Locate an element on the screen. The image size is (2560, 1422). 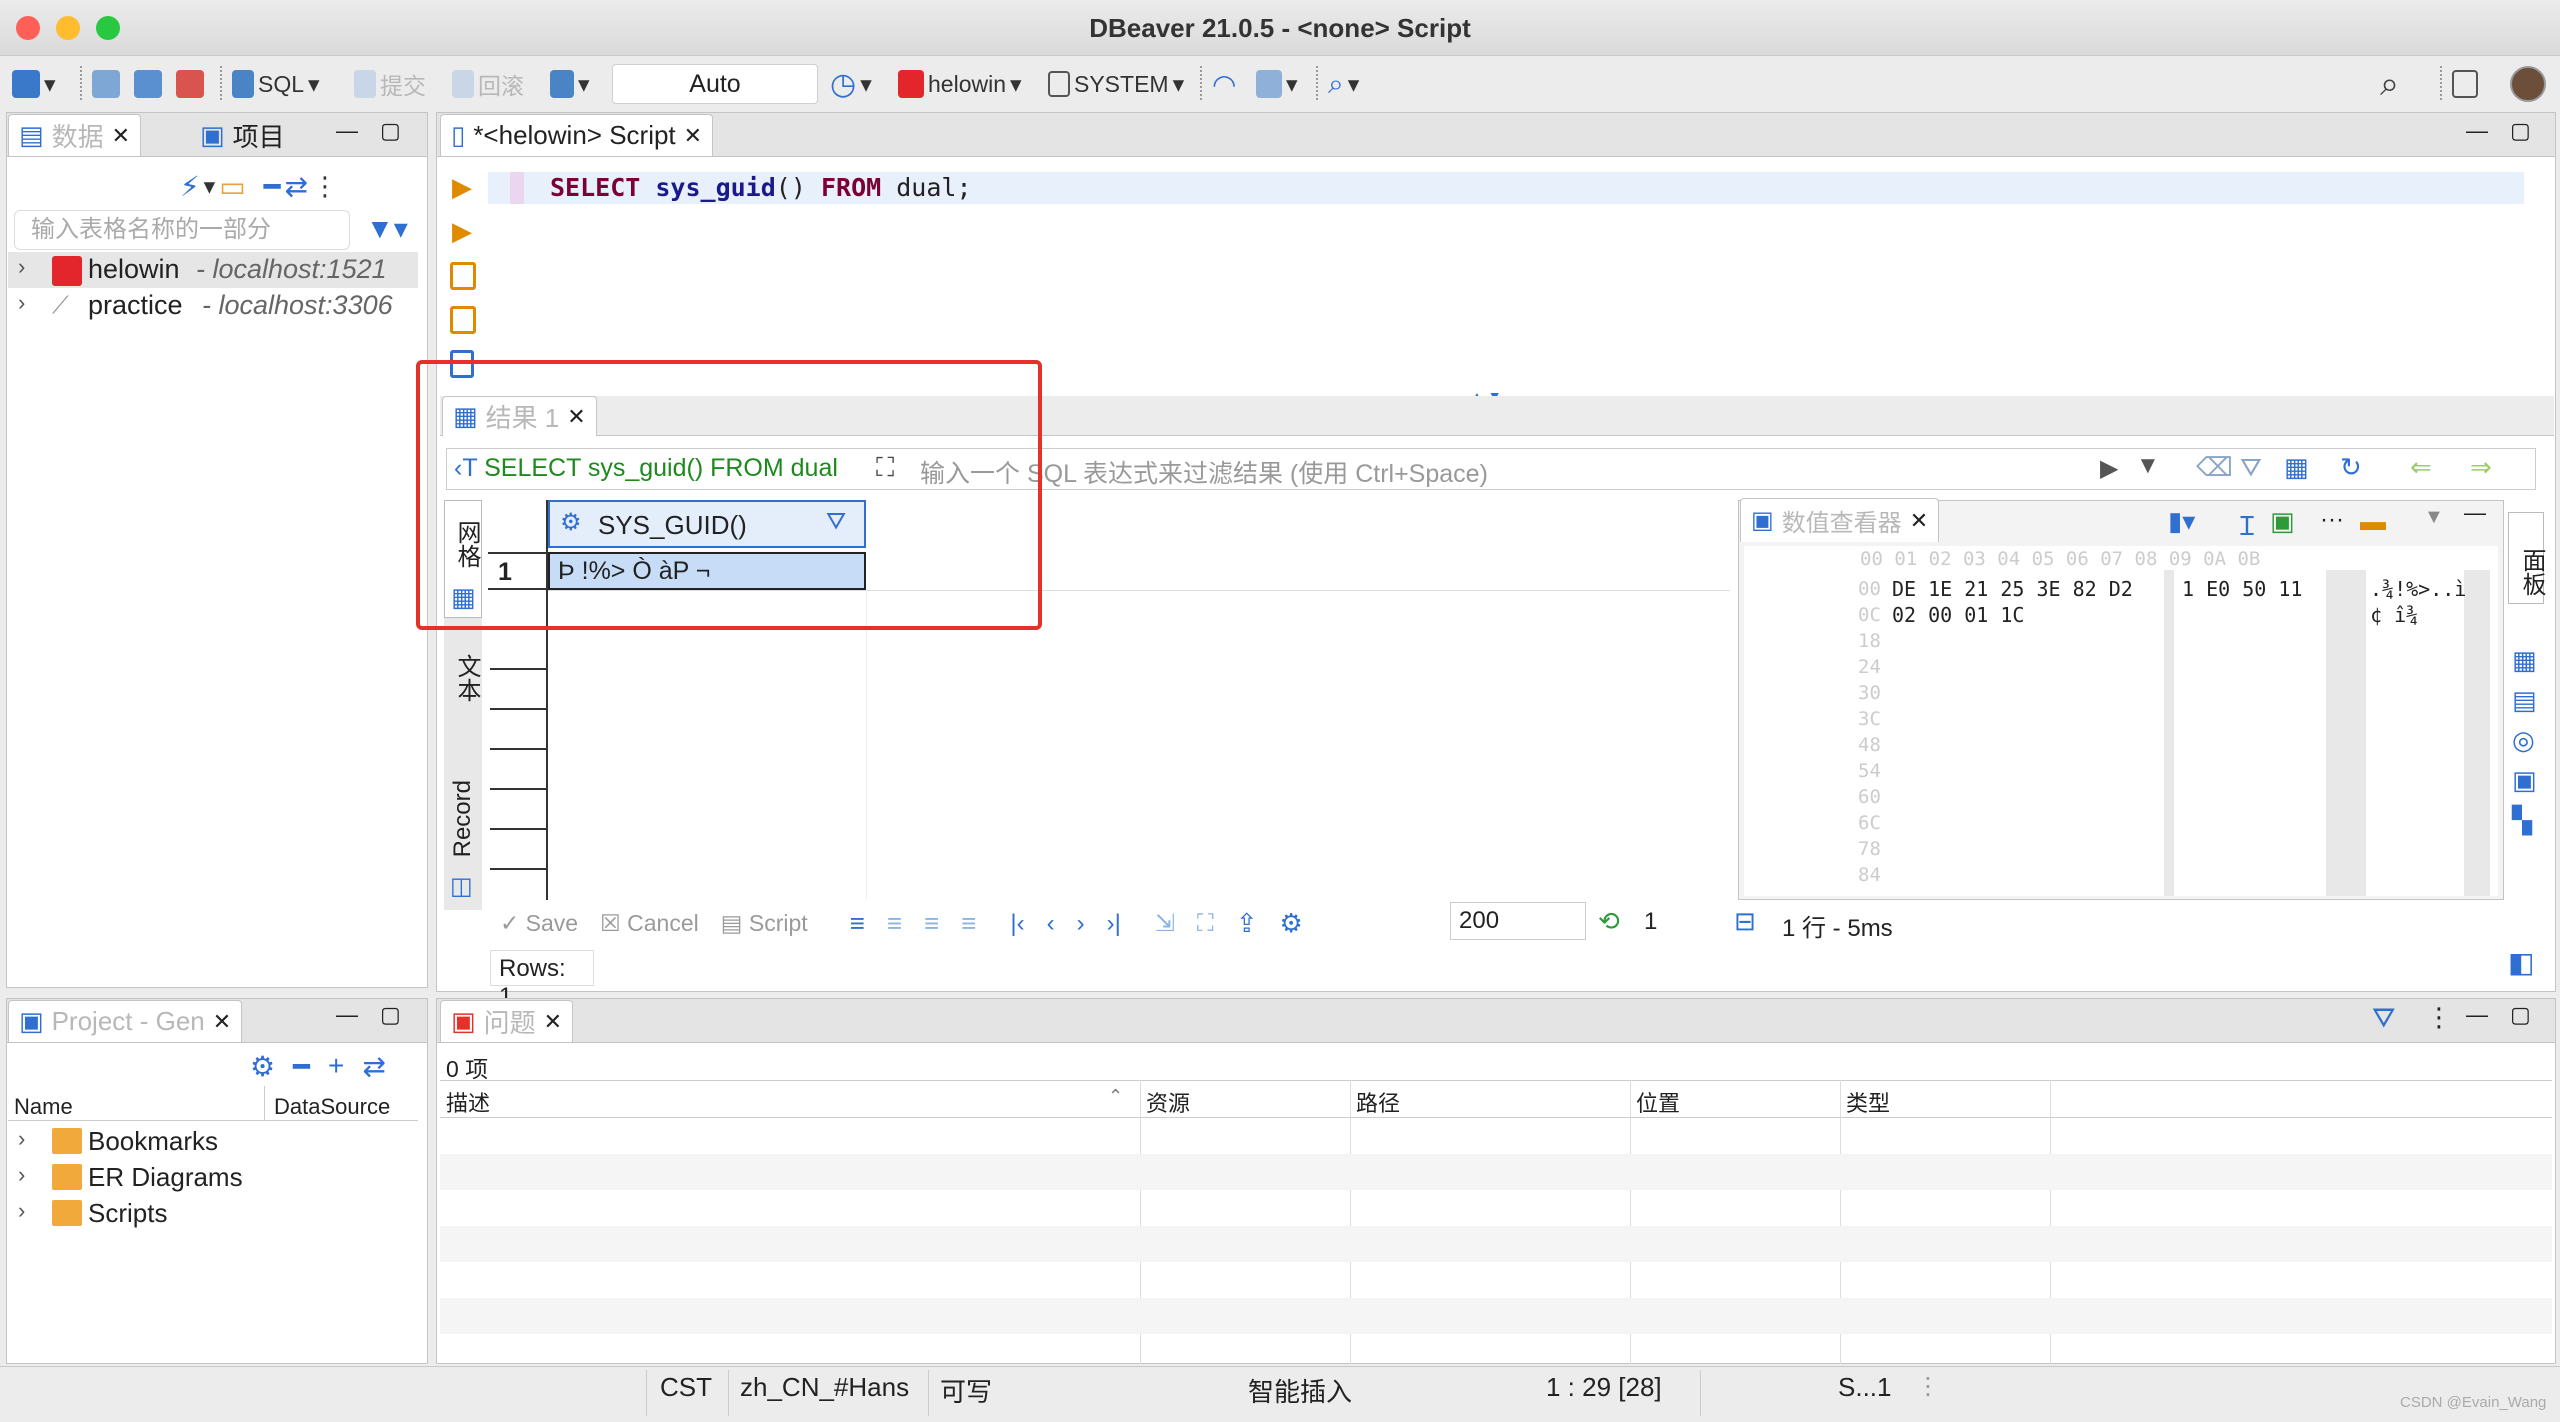
column-header-name: Name is located at coordinates (43, 1107).